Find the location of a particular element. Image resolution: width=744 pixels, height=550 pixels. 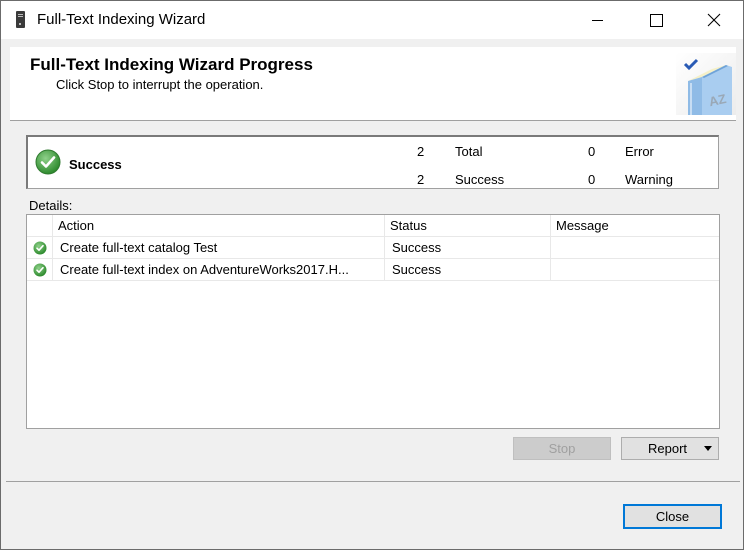

close-window-button is located at coordinates (714, 20).